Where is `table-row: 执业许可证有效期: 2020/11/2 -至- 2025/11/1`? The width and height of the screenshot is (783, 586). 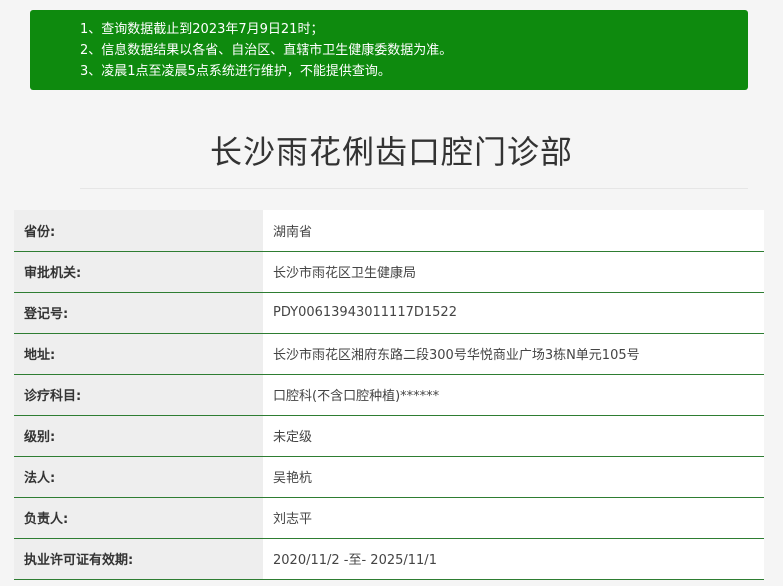 table-row: 执业许可证有效期: 2020/11/2 -至- 2025/11/1 is located at coordinates (389, 559).